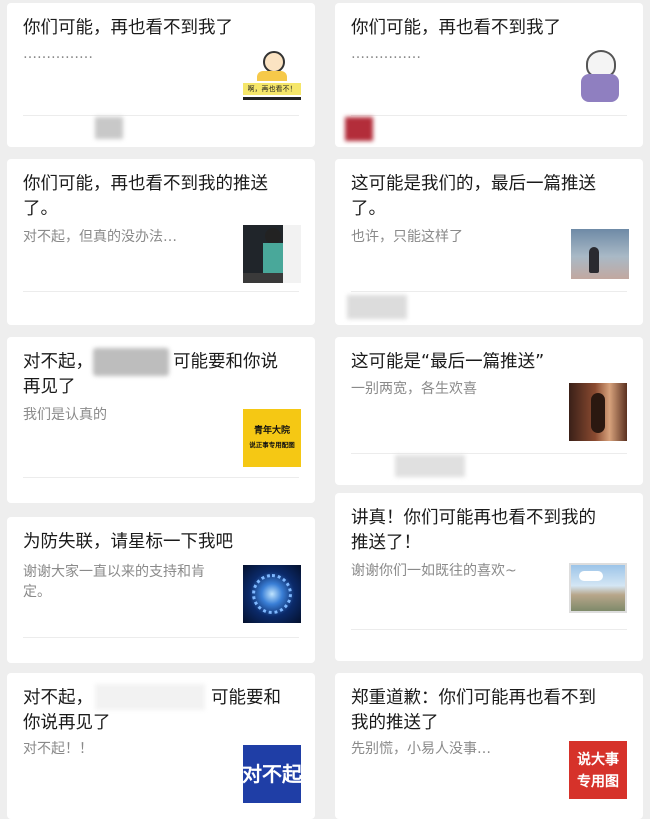  Describe the element at coordinates (272, 438) in the screenshot. I see `card-thumbnail: 青年大院 说正事专用配图` at that location.